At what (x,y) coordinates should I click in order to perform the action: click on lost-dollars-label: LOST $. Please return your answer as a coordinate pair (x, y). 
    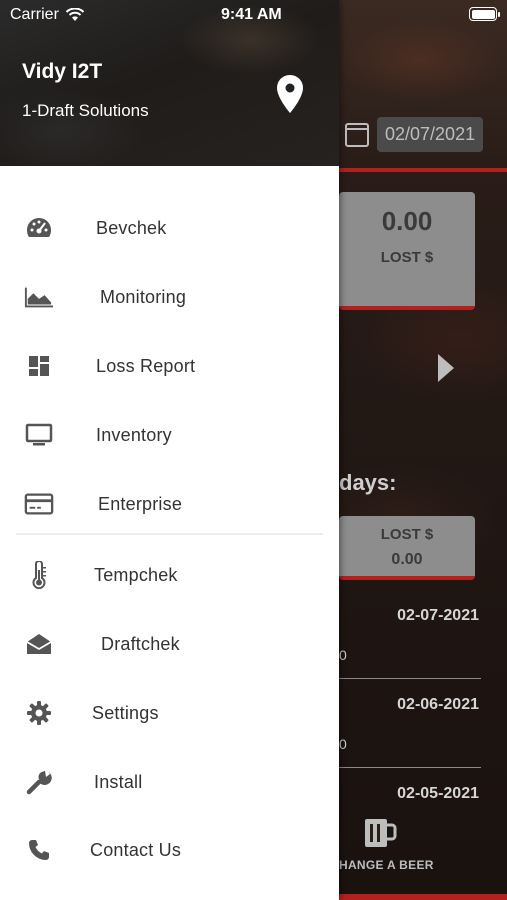
    Looking at the image, I should click on (407, 257).